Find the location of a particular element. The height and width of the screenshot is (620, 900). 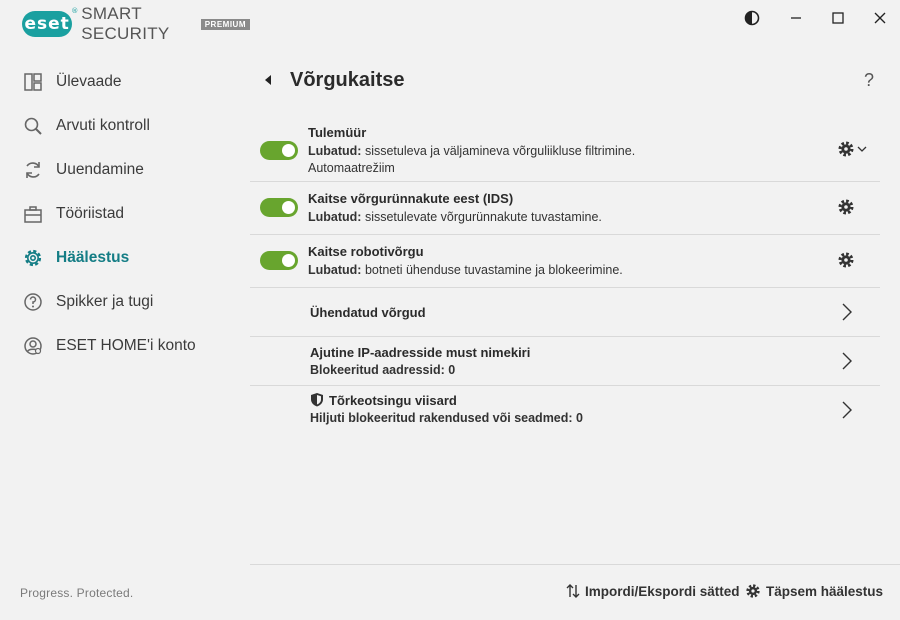

update-icon is located at coordinates (33, 170).